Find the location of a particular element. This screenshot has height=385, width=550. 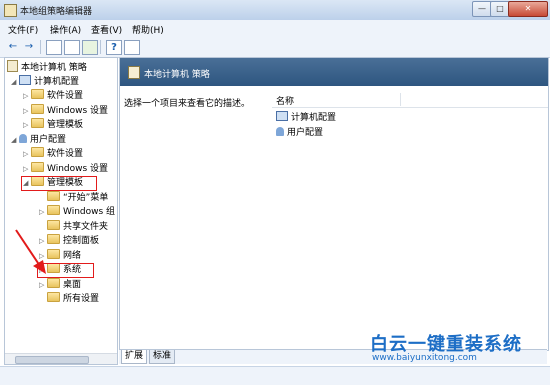

highlight-box-admin is located at coordinates (59, 183).